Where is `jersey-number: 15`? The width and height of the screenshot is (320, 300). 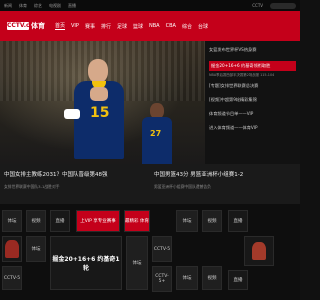 jersey-number: 15 is located at coordinates (100, 113).